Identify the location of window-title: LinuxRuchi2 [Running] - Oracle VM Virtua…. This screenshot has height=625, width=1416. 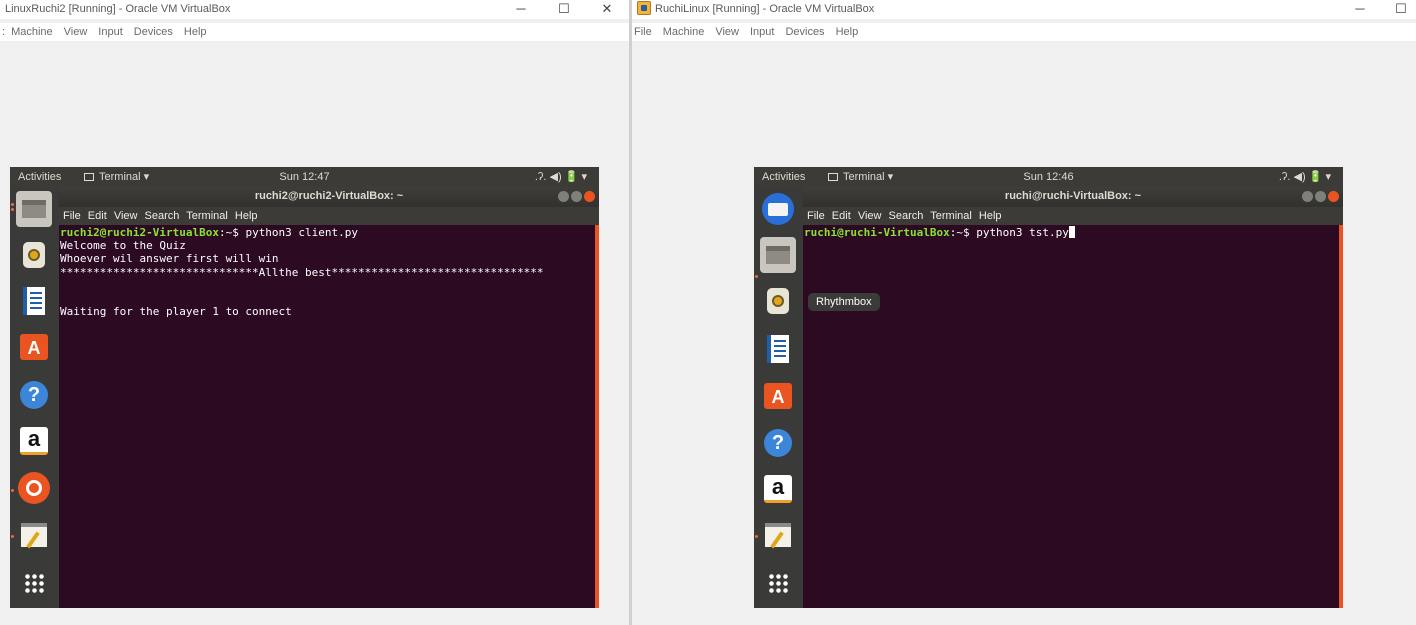
(118, 9).